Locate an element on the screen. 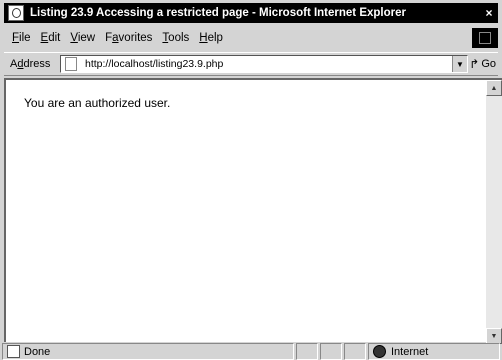  status-text: Done is located at coordinates (37, 351).